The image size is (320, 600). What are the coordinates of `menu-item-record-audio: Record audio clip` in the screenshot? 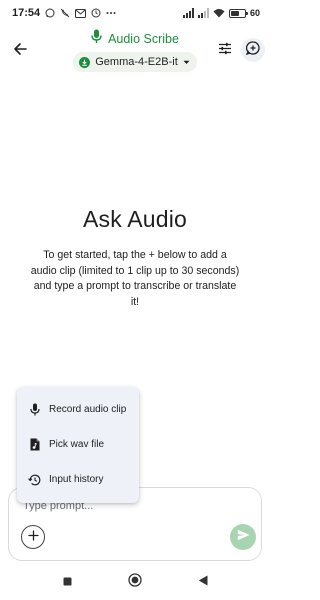 It's located at (78, 409).